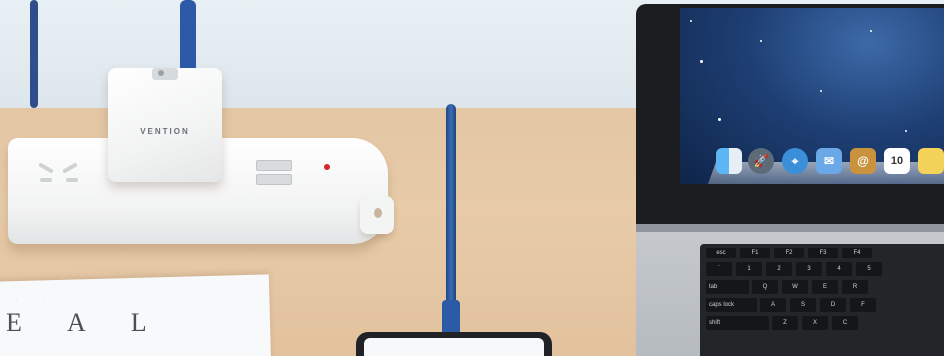 The image size is (944, 356). I want to click on safari-icon: ⌖, so click(795, 161).